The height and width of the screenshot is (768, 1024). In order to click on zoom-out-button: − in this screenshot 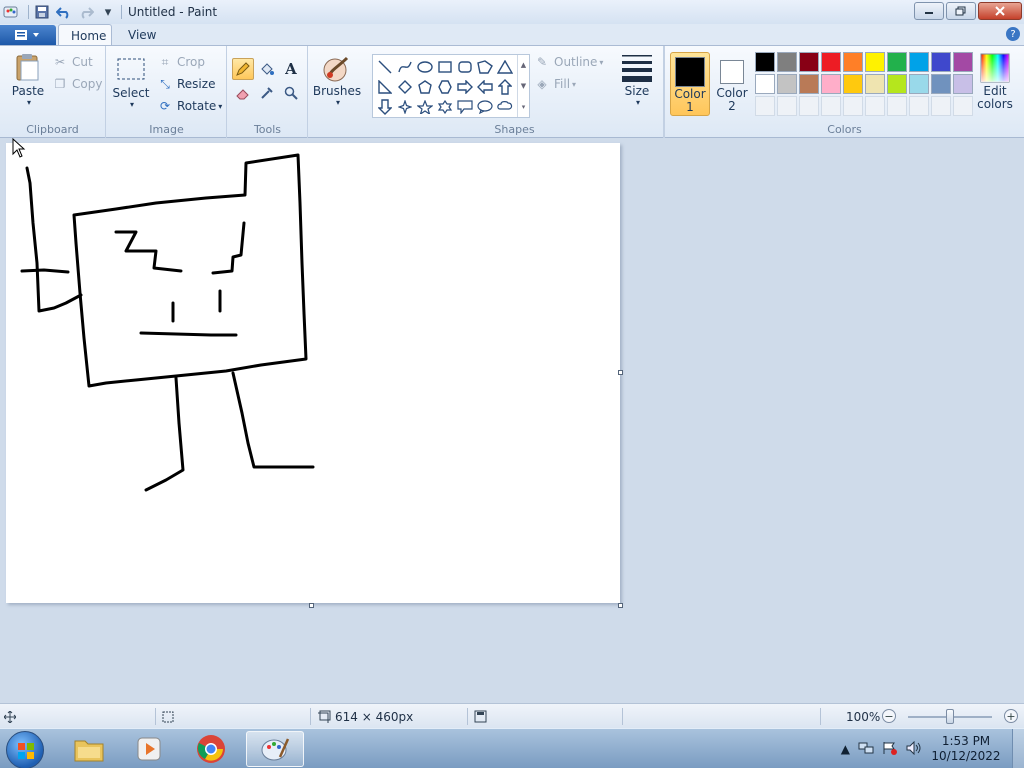, I will do `click(889, 716)`.